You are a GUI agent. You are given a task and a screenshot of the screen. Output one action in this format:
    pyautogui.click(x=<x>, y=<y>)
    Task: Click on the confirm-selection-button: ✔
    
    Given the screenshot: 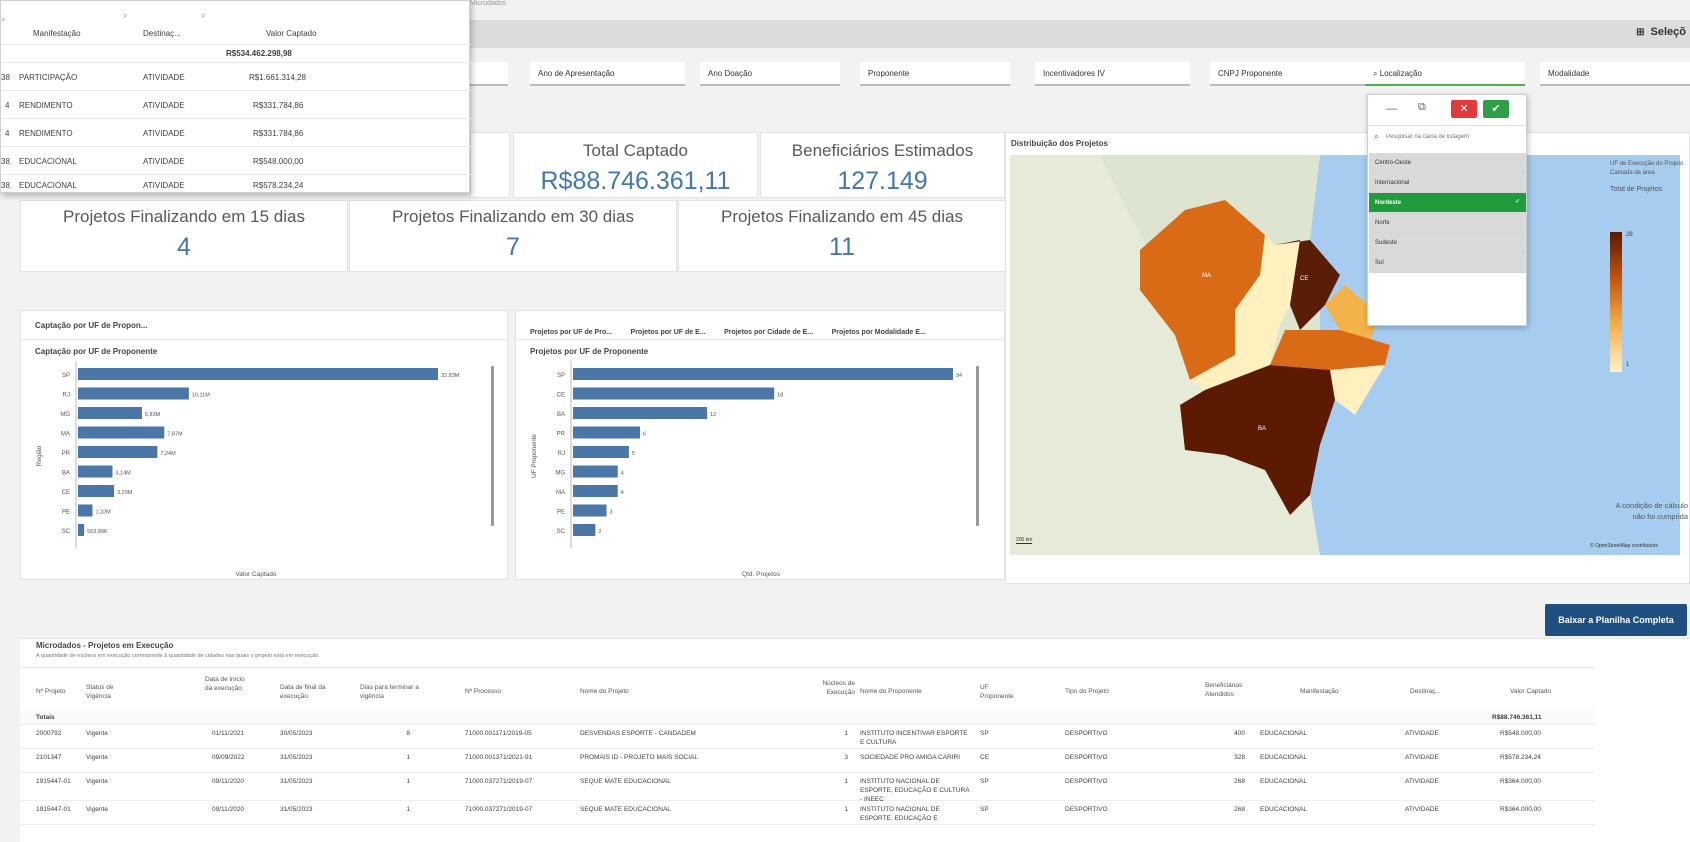 What is the action you would take?
    pyautogui.click(x=1496, y=109)
    